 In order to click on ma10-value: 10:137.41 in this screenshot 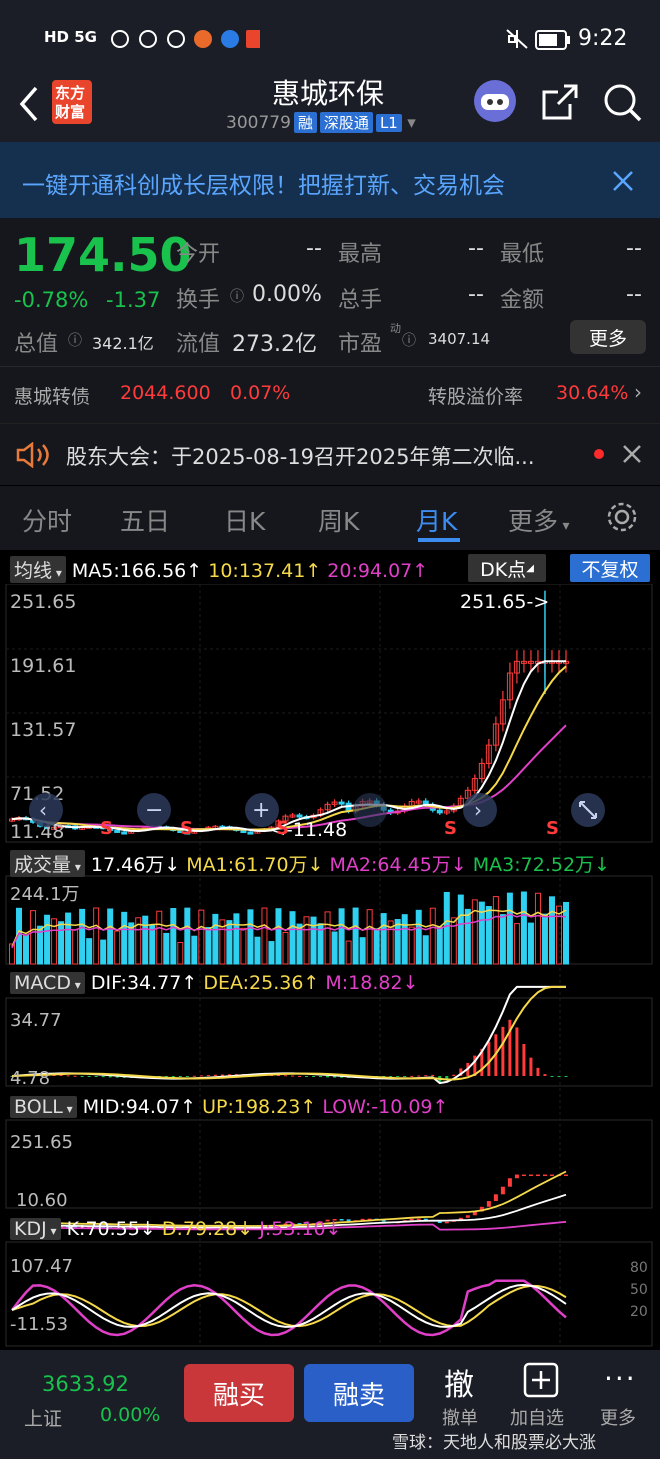, I will do `click(257, 571)`.